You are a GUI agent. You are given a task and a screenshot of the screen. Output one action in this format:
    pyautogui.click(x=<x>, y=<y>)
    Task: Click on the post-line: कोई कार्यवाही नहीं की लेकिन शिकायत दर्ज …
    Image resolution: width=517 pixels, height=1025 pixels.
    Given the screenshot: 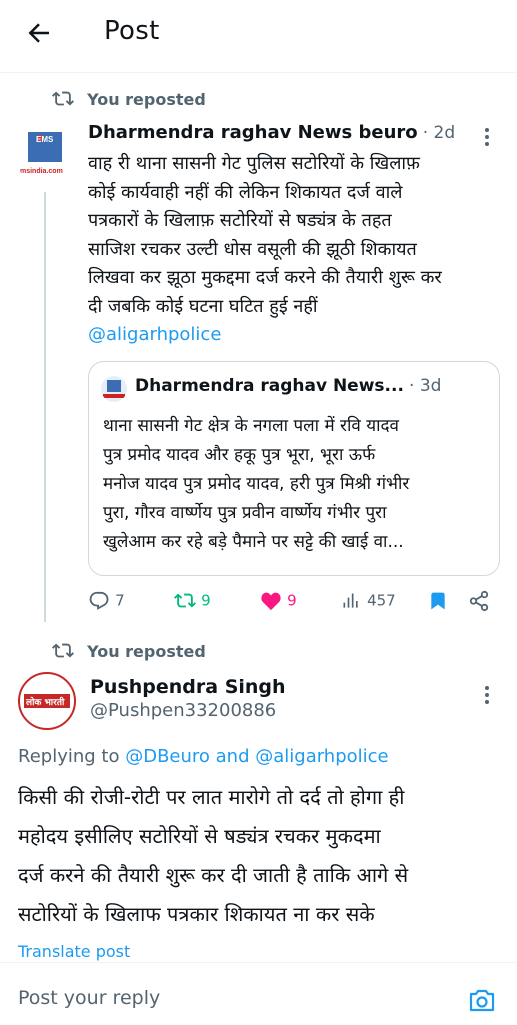 What is the action you would take?
    pyautogui.click(x=245, y=192)
    